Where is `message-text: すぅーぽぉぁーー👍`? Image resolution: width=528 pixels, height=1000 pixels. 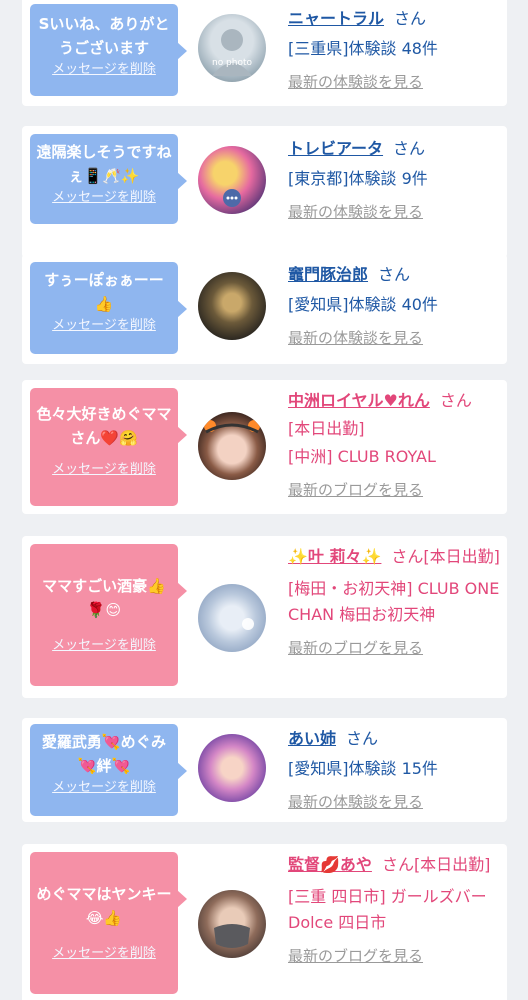 message-text: すぅーぽぉぁーー👍 is located at coordinates (104, 292).